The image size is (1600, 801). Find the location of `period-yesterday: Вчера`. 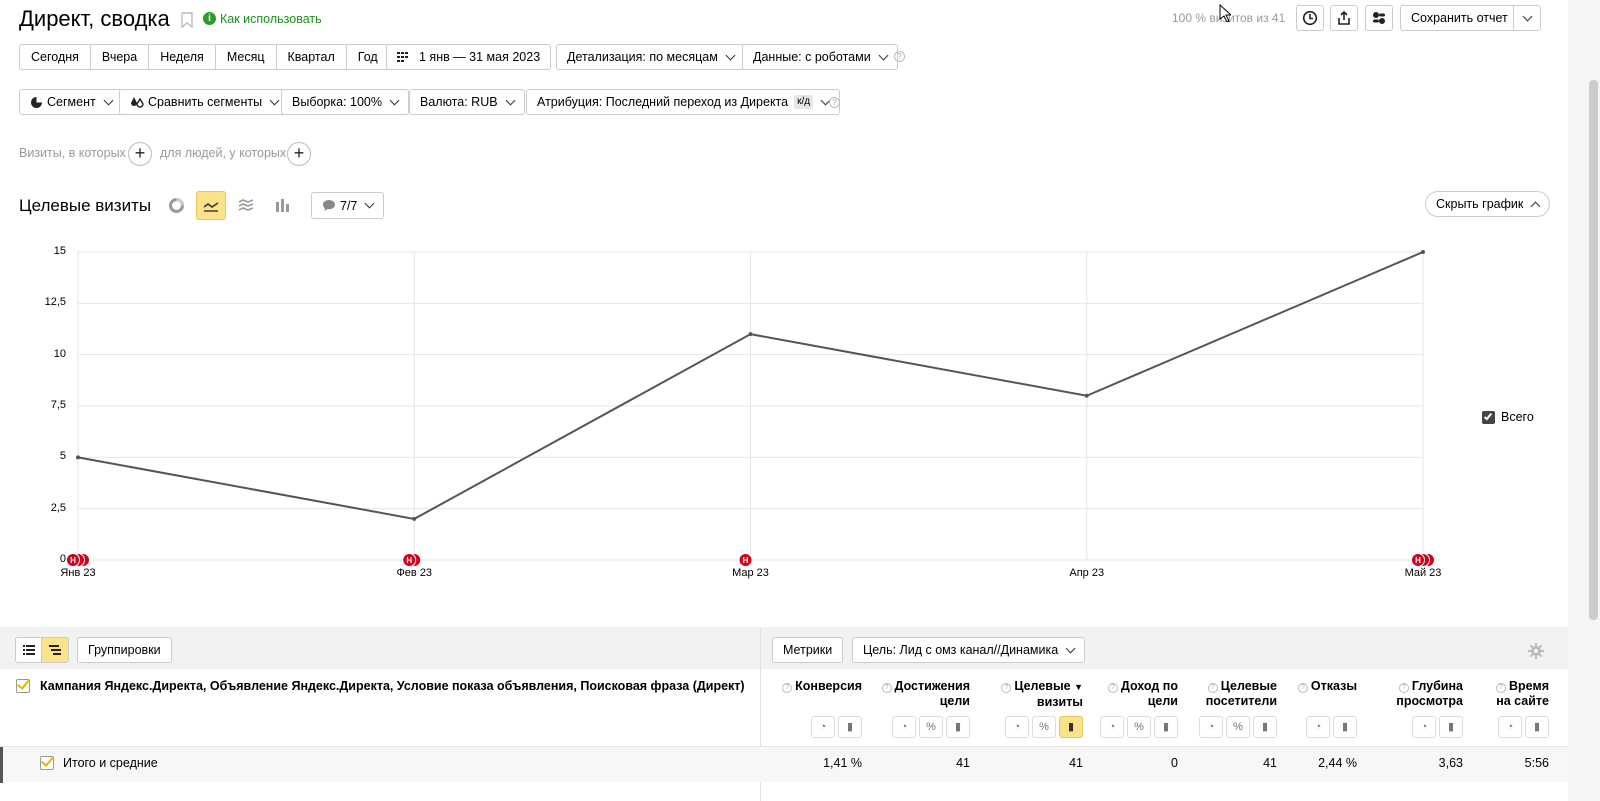

period-yesterday: Вчера is located at coordinates (120, 57).